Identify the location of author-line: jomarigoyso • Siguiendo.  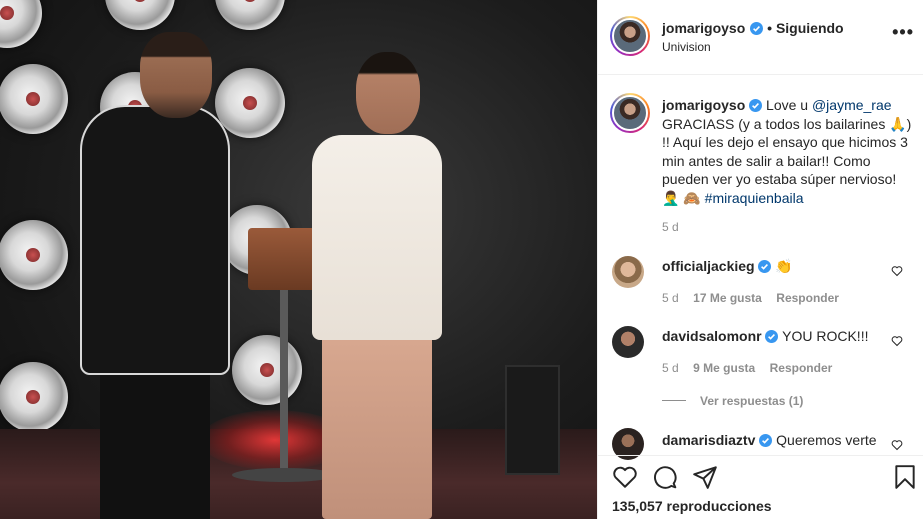
(753, 29).